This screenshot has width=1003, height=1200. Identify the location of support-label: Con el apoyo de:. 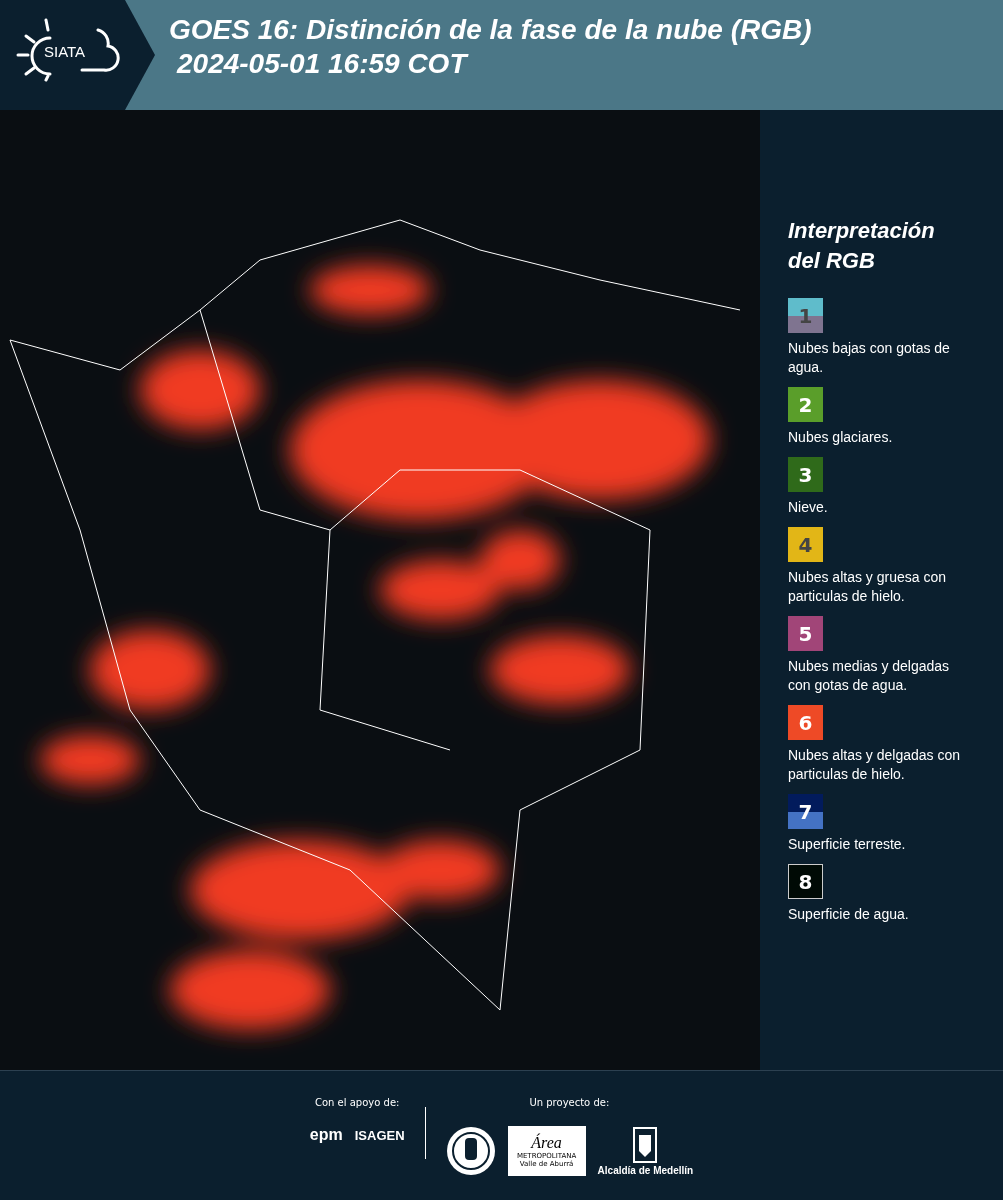
(357, 1102).